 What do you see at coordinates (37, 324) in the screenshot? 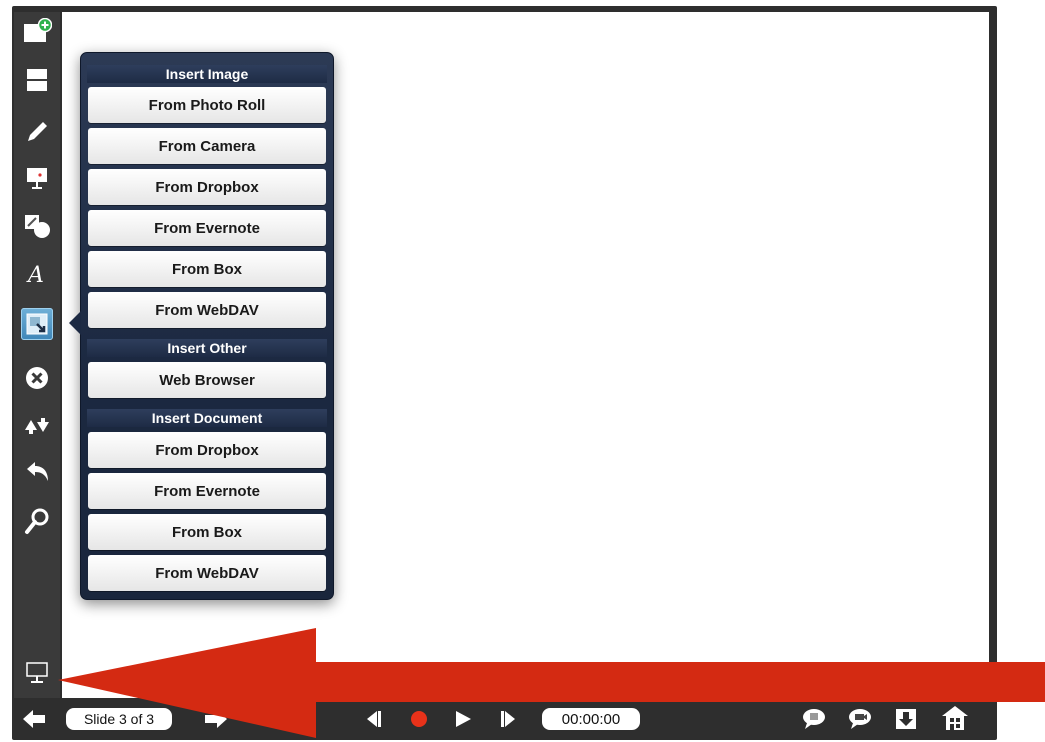
I see `insert-image-icon` at bounding box center [37, 324].